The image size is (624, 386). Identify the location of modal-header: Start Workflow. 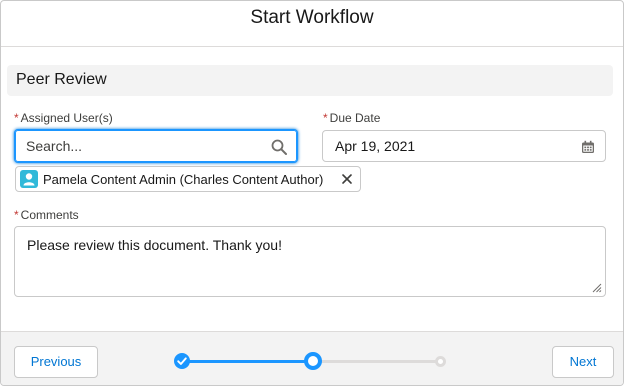
(312, 24).